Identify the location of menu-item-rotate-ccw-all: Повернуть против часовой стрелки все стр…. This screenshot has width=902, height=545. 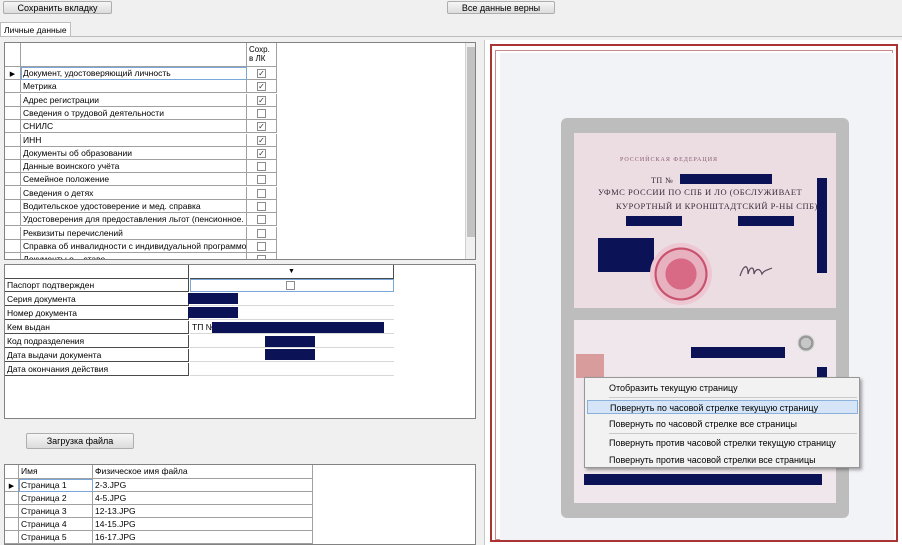
(722, 460).